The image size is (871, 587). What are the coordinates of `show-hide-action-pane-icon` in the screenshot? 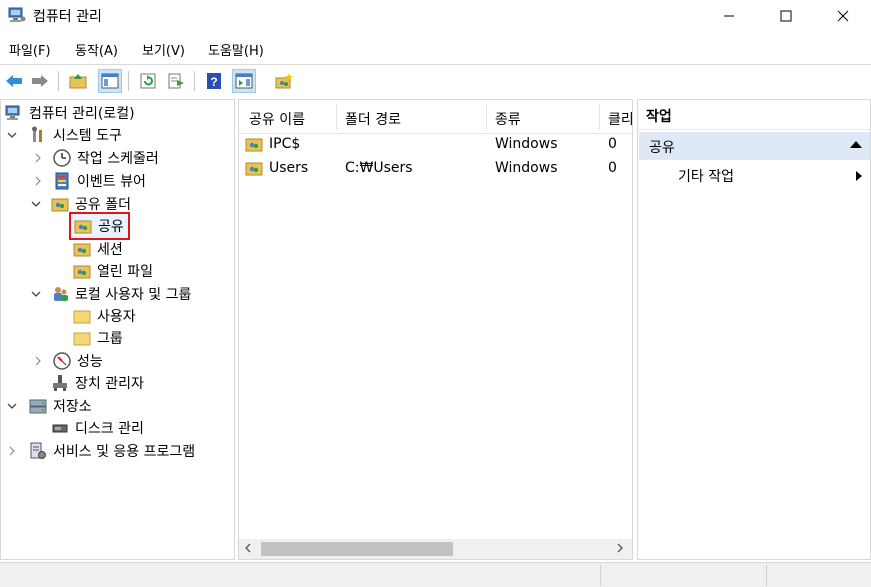 It's located at (244, 81).